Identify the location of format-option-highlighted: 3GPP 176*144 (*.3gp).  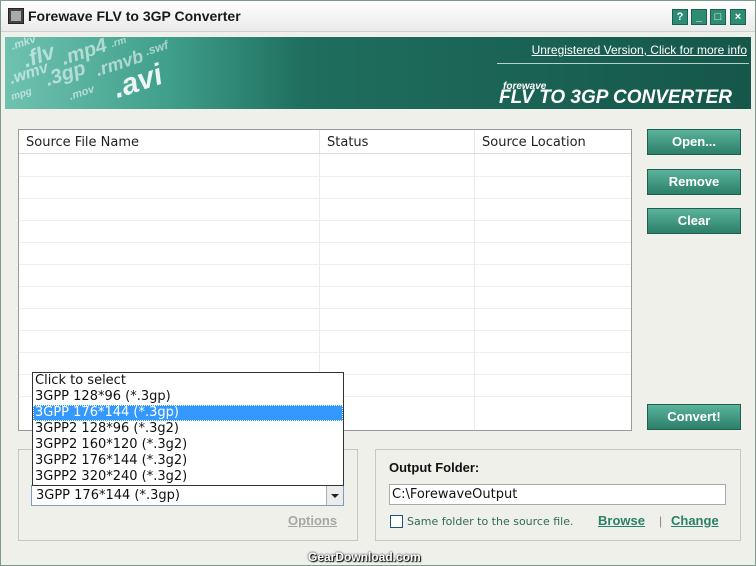
(188, 413).